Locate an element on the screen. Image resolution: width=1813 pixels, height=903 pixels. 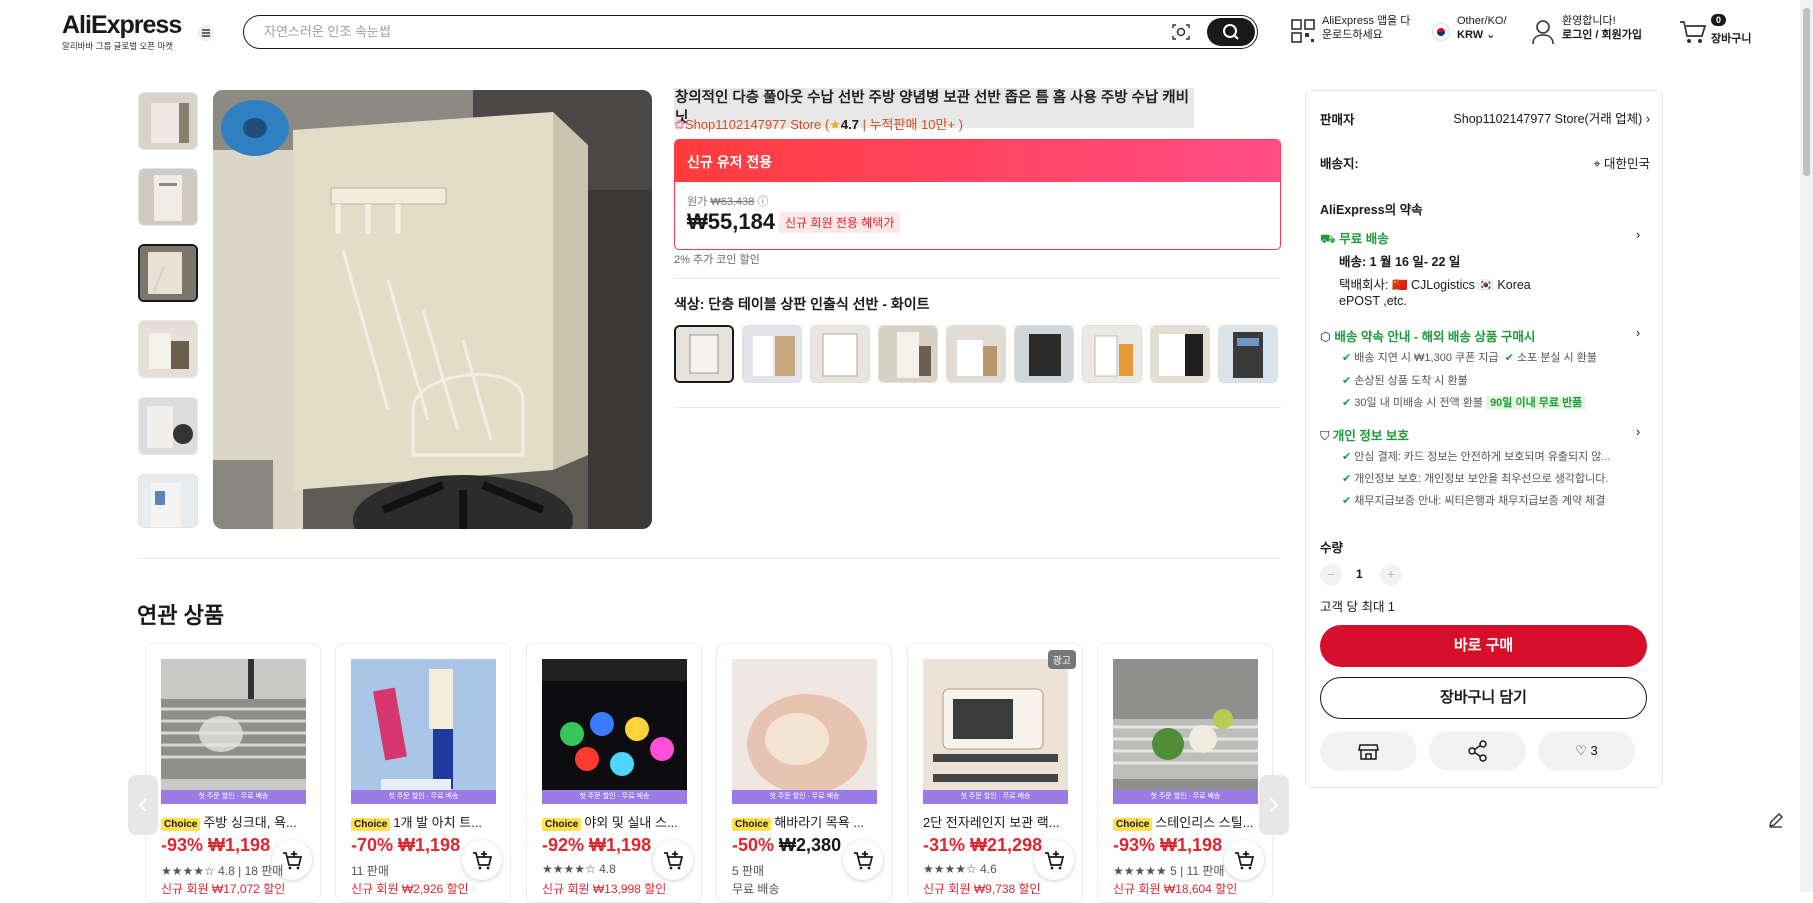
menu-icon is located at coordinates (206, 33).